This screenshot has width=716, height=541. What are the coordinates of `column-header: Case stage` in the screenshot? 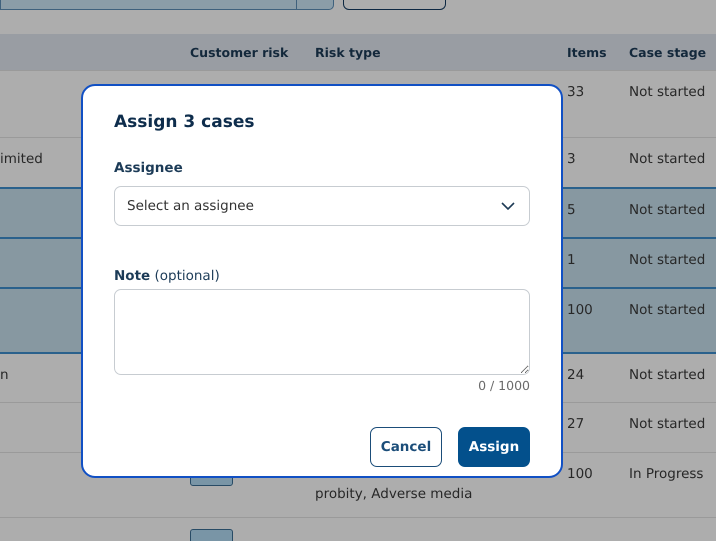 It's located at (667, 52).